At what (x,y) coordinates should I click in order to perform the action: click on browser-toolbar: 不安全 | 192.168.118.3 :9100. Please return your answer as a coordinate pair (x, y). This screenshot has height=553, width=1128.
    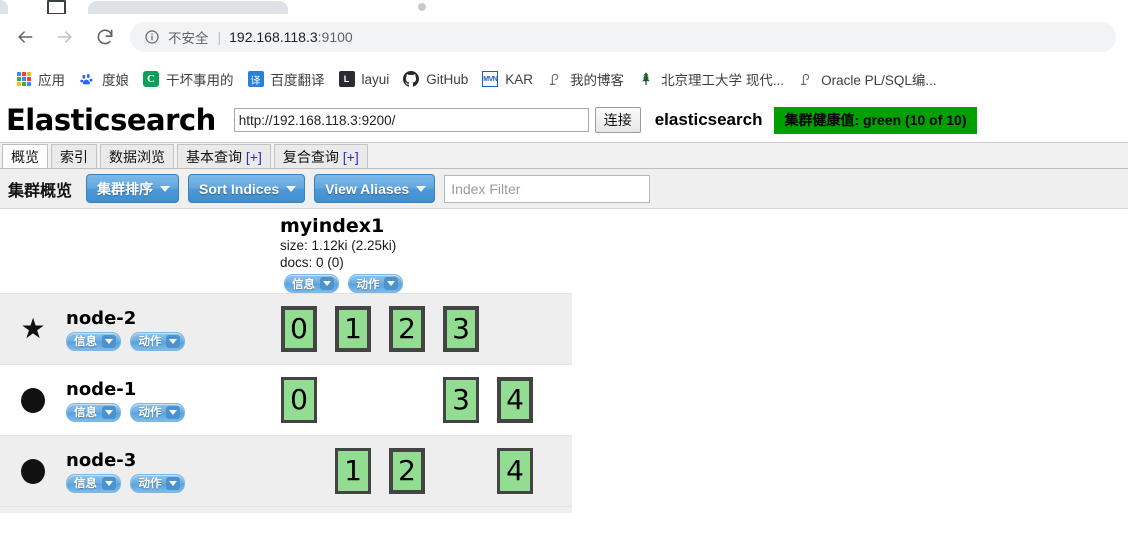
    Looking at the image, I should click on (564, 37).